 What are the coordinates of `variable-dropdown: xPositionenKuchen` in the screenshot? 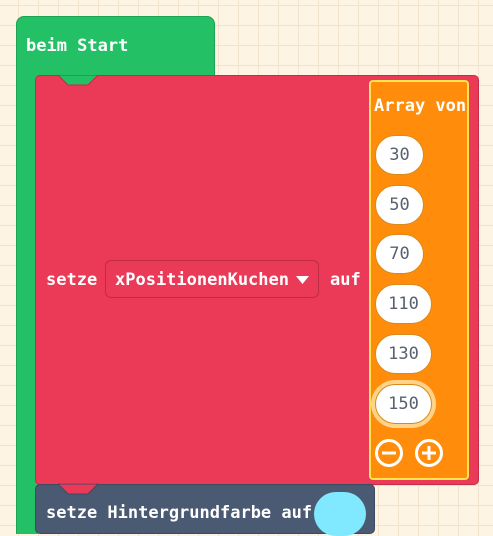 It's located at (212, 279).